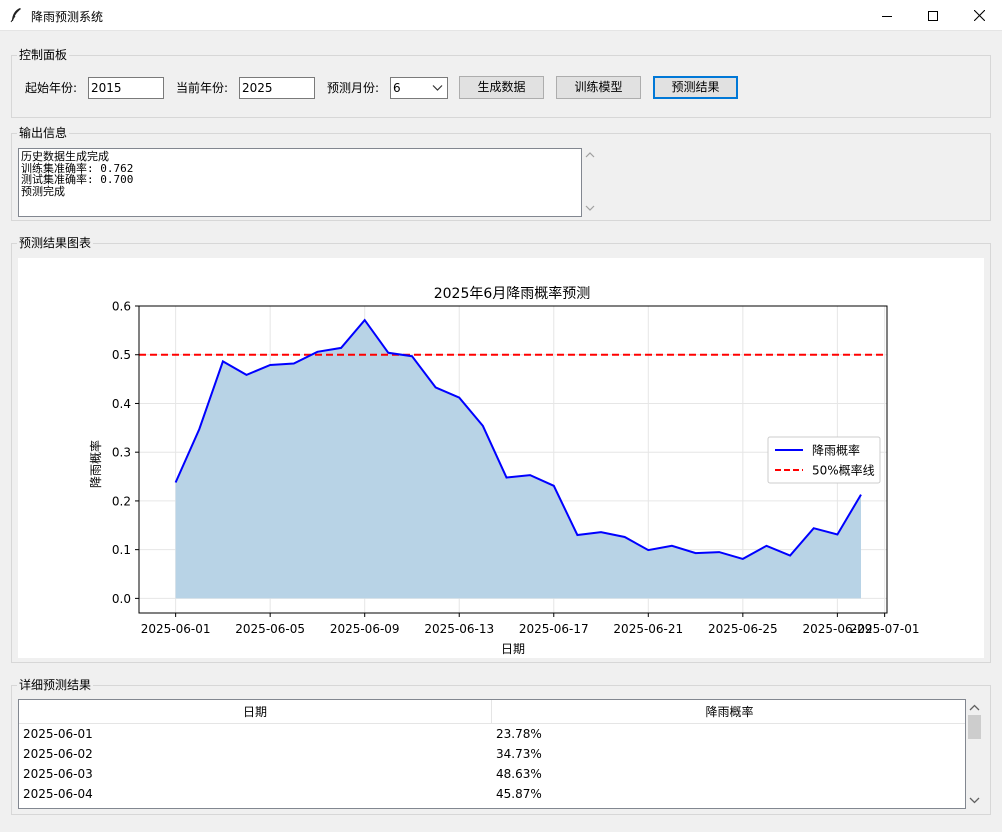 This screenshot has height=832, width=1002. Describe the element at coordinates (554, 629) in the screenshot. I see `x-tick-label: 2025-06-17` at that location.